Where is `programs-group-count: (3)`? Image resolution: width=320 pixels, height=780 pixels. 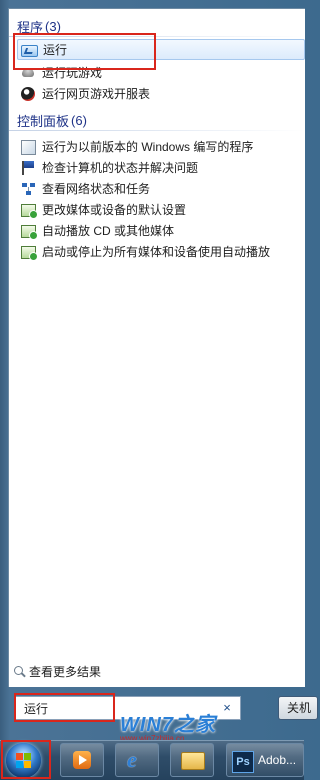
programs-group-count: (3) is located at coordinates (53, 26).